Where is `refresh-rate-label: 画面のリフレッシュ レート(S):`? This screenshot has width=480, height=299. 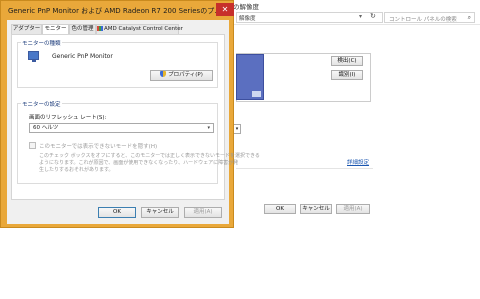 refresh-rate-label: 画面のリフレッシュ レート(S): is located at coordinates (68, 118).